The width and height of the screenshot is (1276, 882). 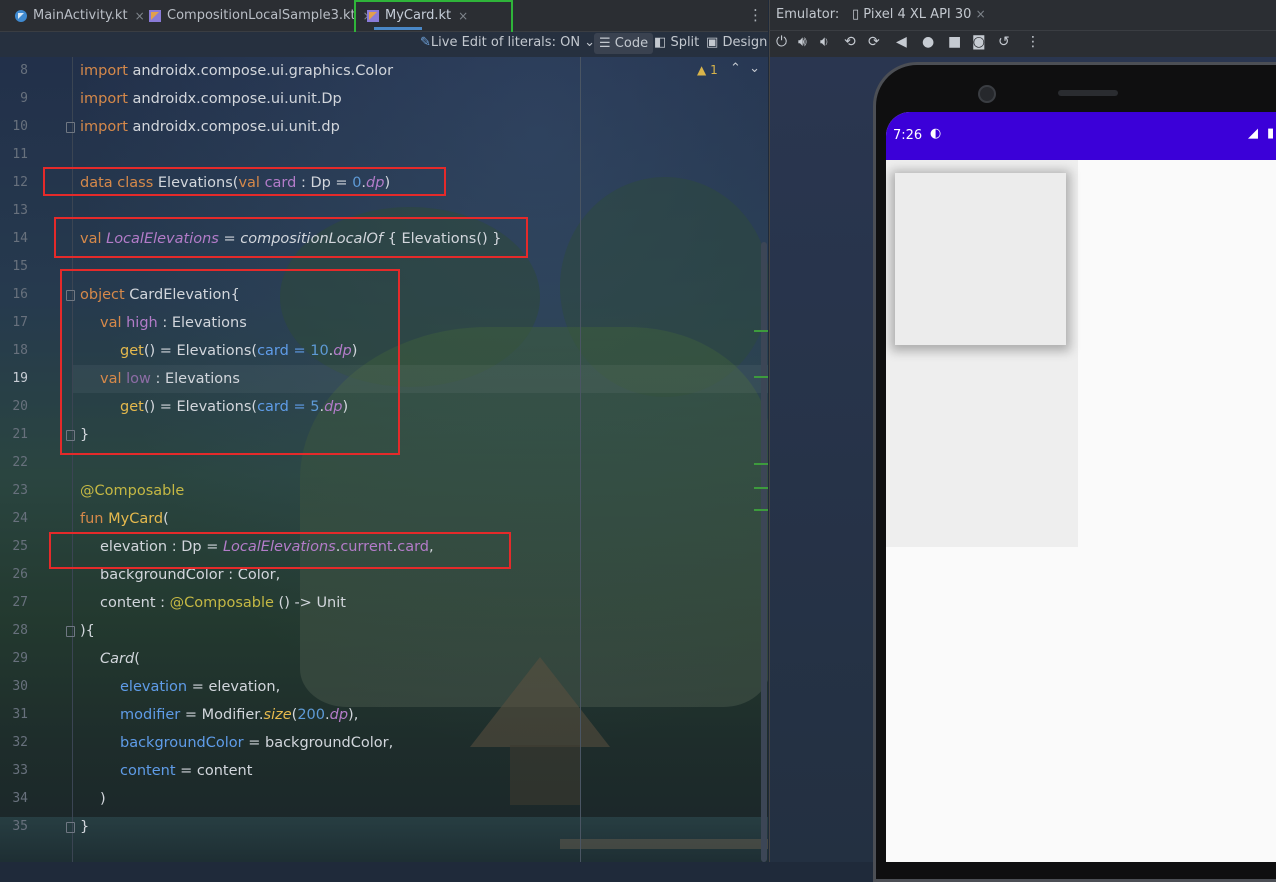 I want to click on line-number: 31, so click(x=20, y=714).